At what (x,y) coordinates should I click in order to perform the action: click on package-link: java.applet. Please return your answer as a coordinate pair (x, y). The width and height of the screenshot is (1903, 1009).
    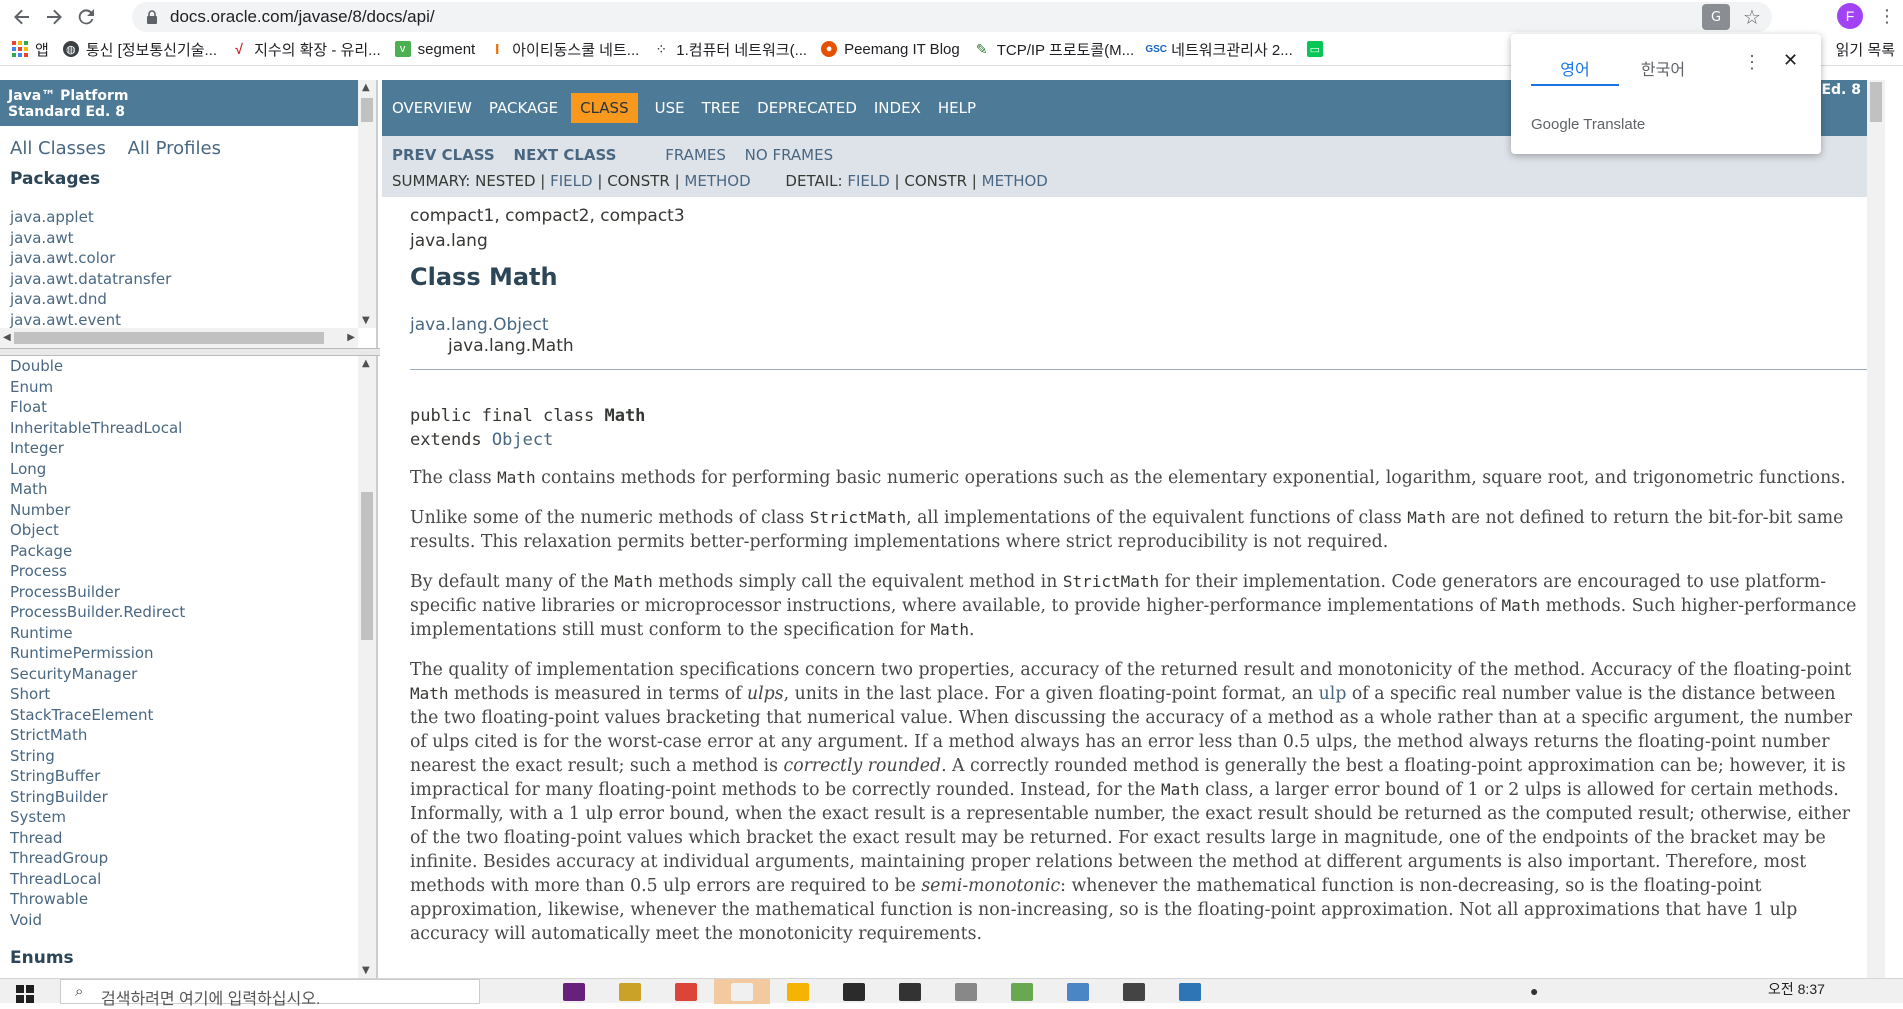
    Looking at the image, I should click on (188, 217).